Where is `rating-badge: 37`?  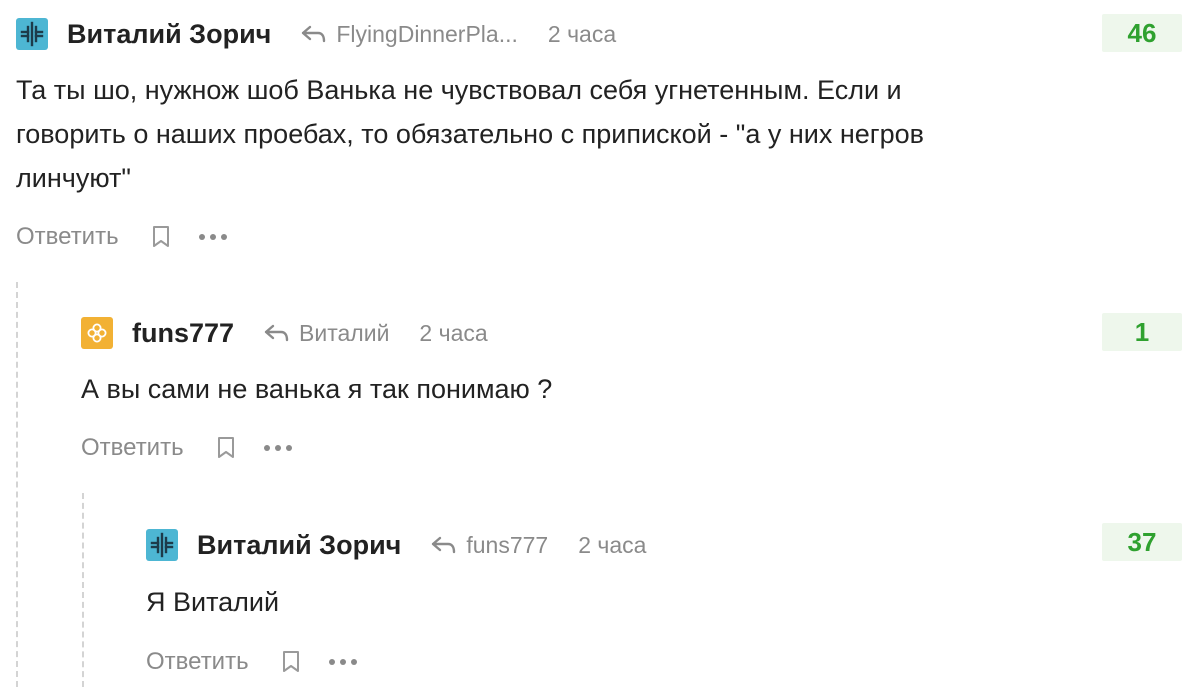 rating-badge: 37 is located at coordinates (1142, 542).